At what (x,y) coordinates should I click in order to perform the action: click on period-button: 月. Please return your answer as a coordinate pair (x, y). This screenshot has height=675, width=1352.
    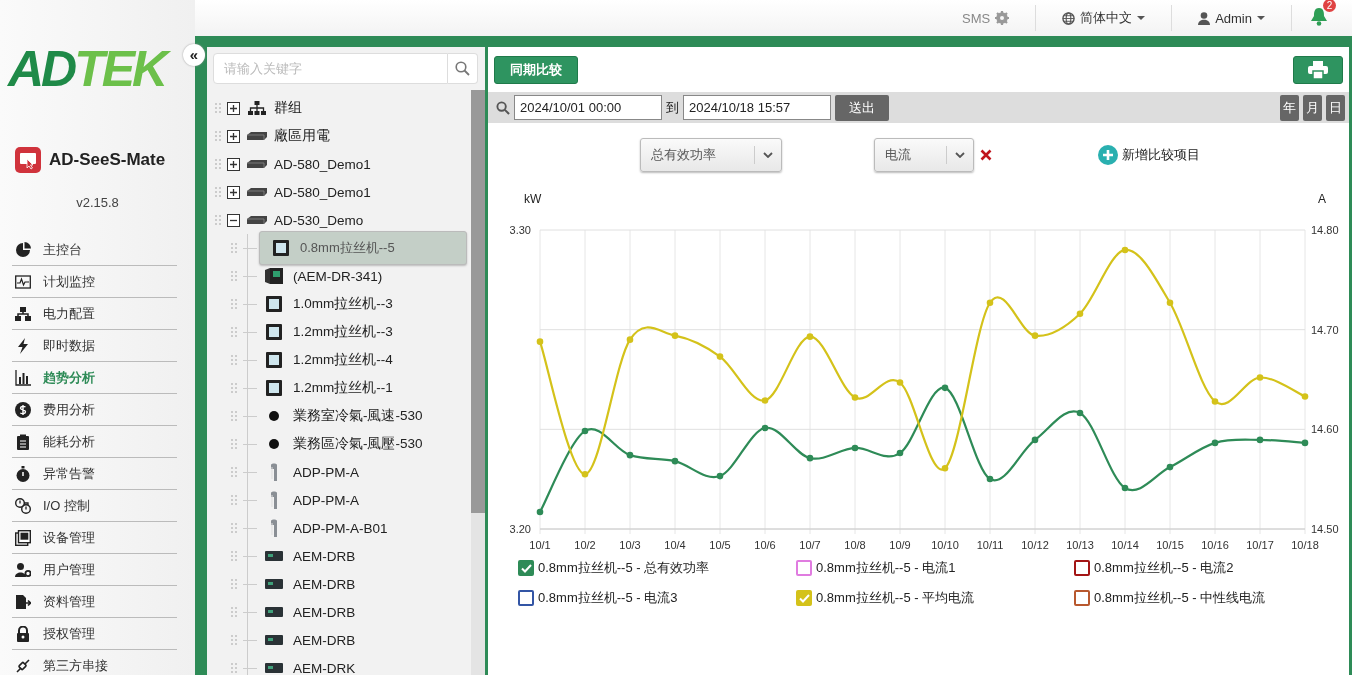
    Looking at the image, I should click on (1312, 107).